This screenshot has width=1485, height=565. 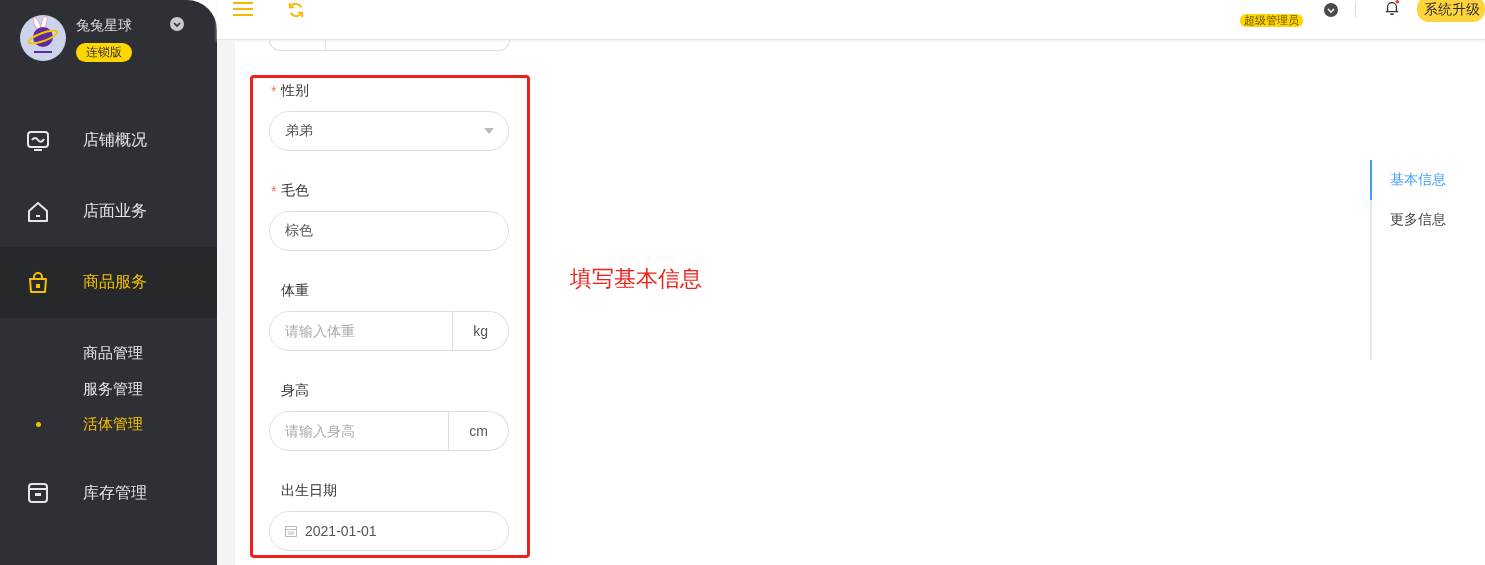 What do you see at coordinates (1427, 220) in the screenshot?
I see `anchor-link: 更多信息` at bounding box center [1427, 220].